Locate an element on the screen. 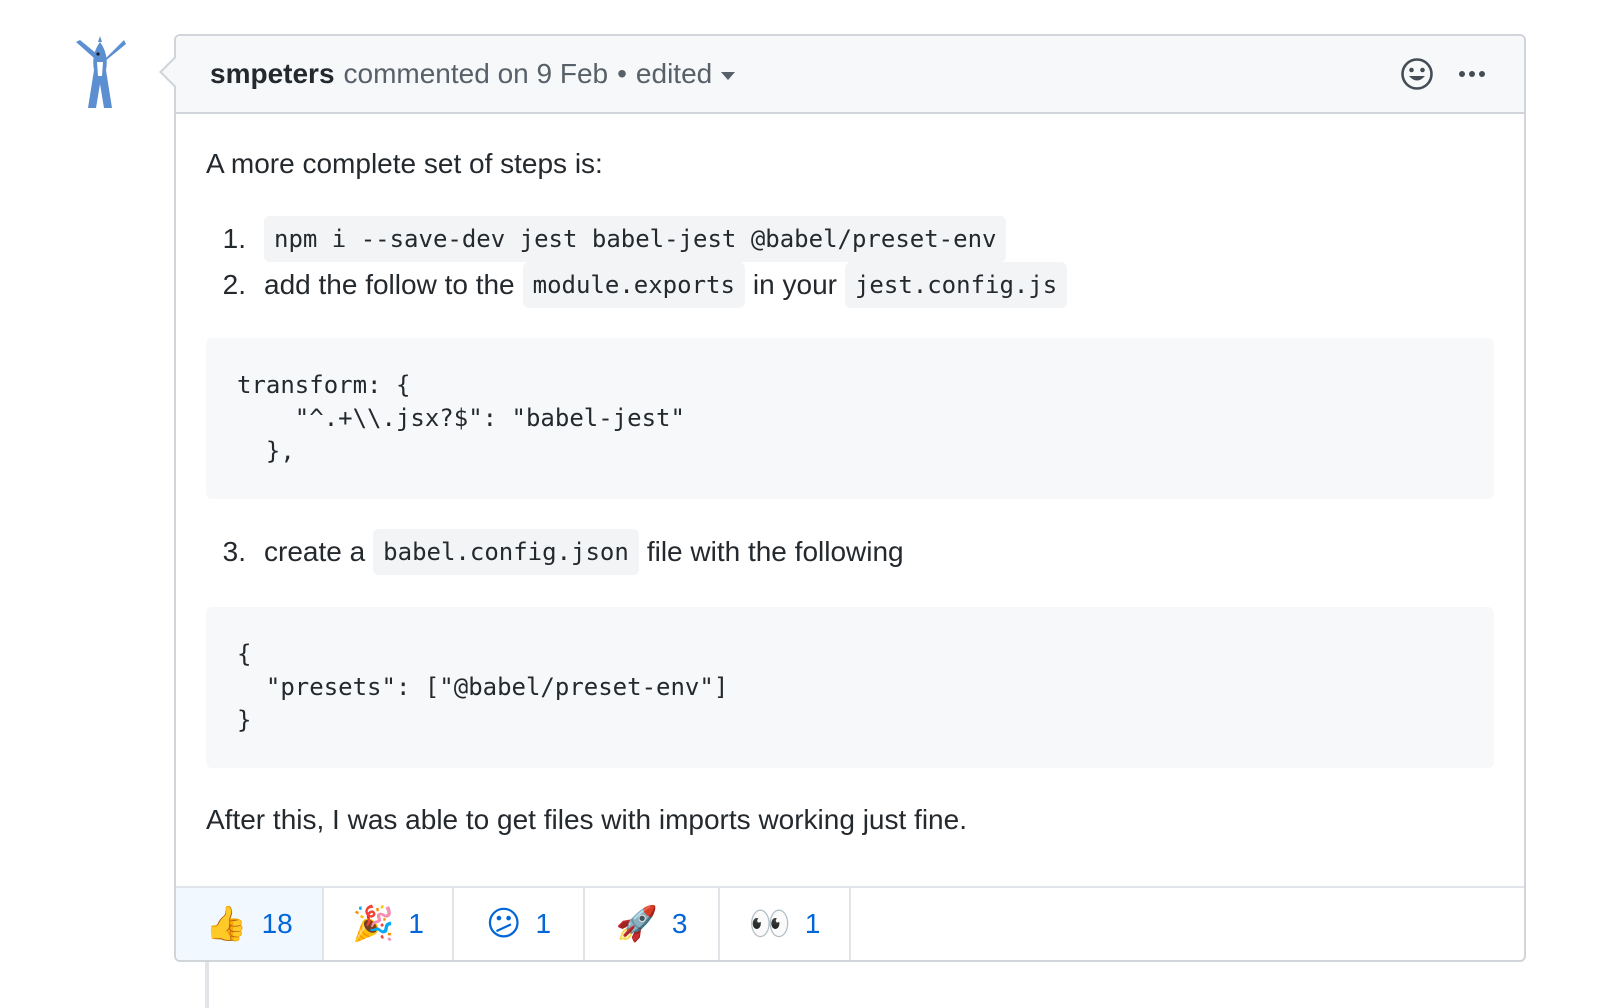 The image size is (1616, 1008). step-text: in your is located at coordinates (794, 284).